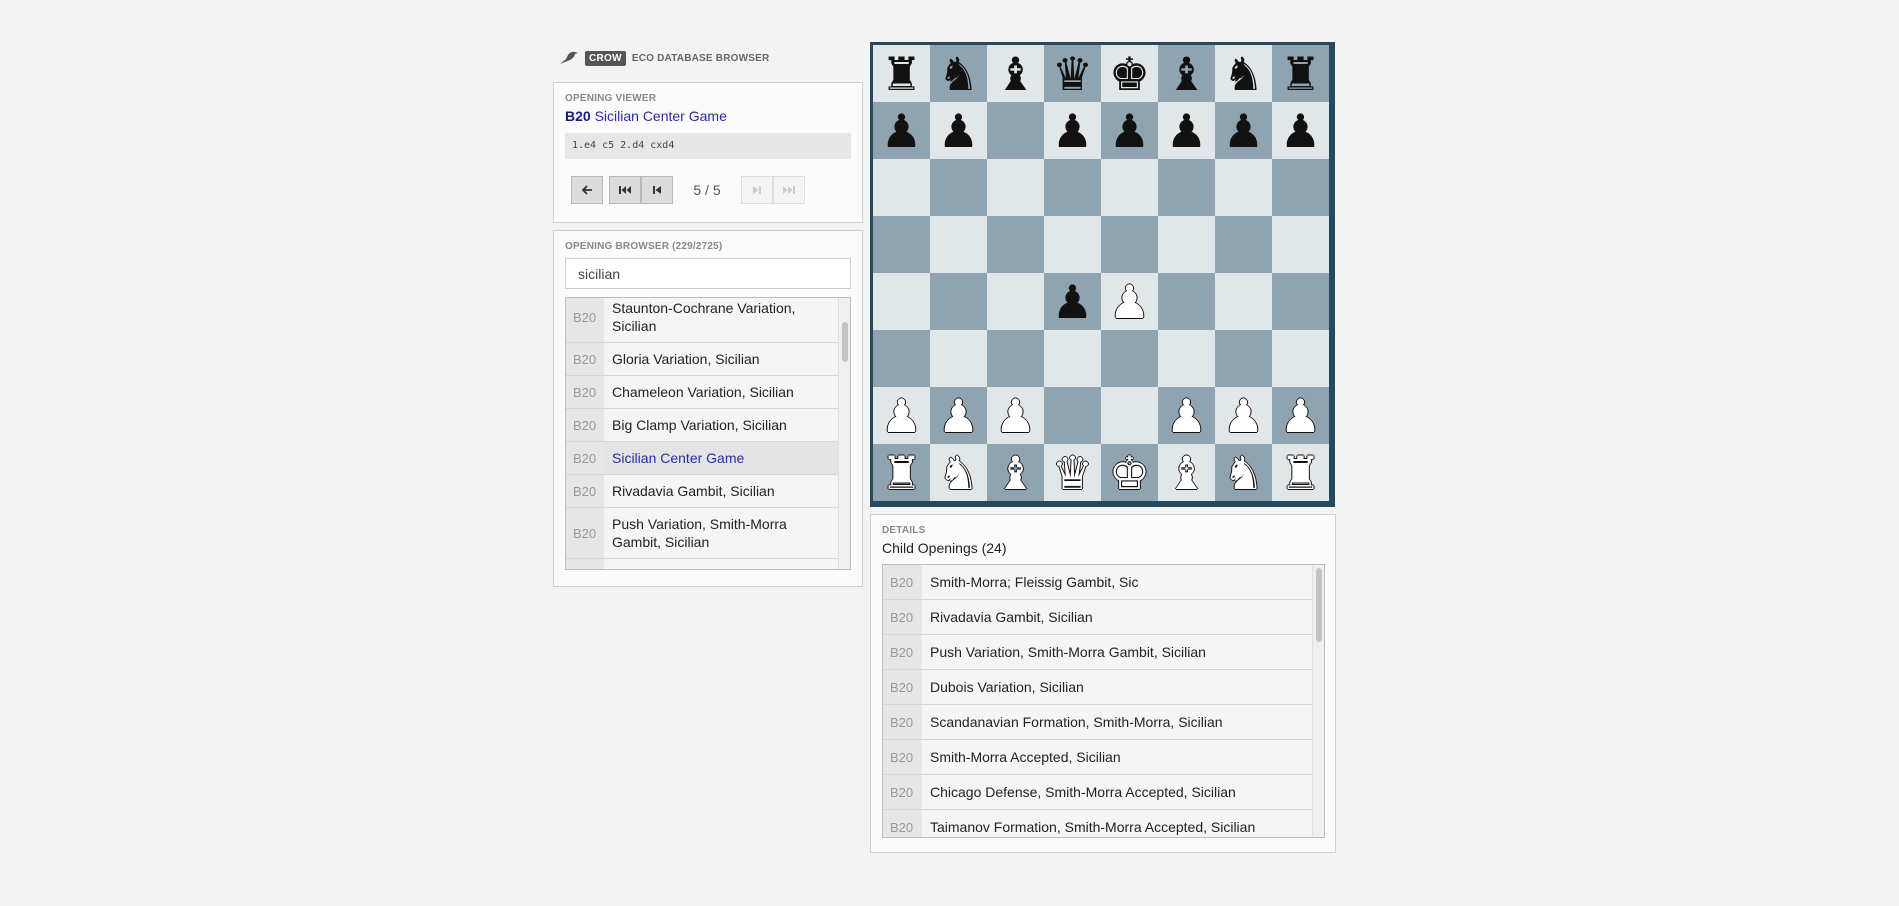 This screenshot has width=1899, height=906. I want to click on square-f1: ♝, so click(1186, 472).